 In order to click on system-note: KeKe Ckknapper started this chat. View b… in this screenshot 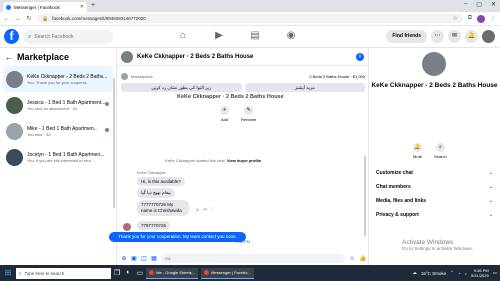, I will do `click(213, 160)`.